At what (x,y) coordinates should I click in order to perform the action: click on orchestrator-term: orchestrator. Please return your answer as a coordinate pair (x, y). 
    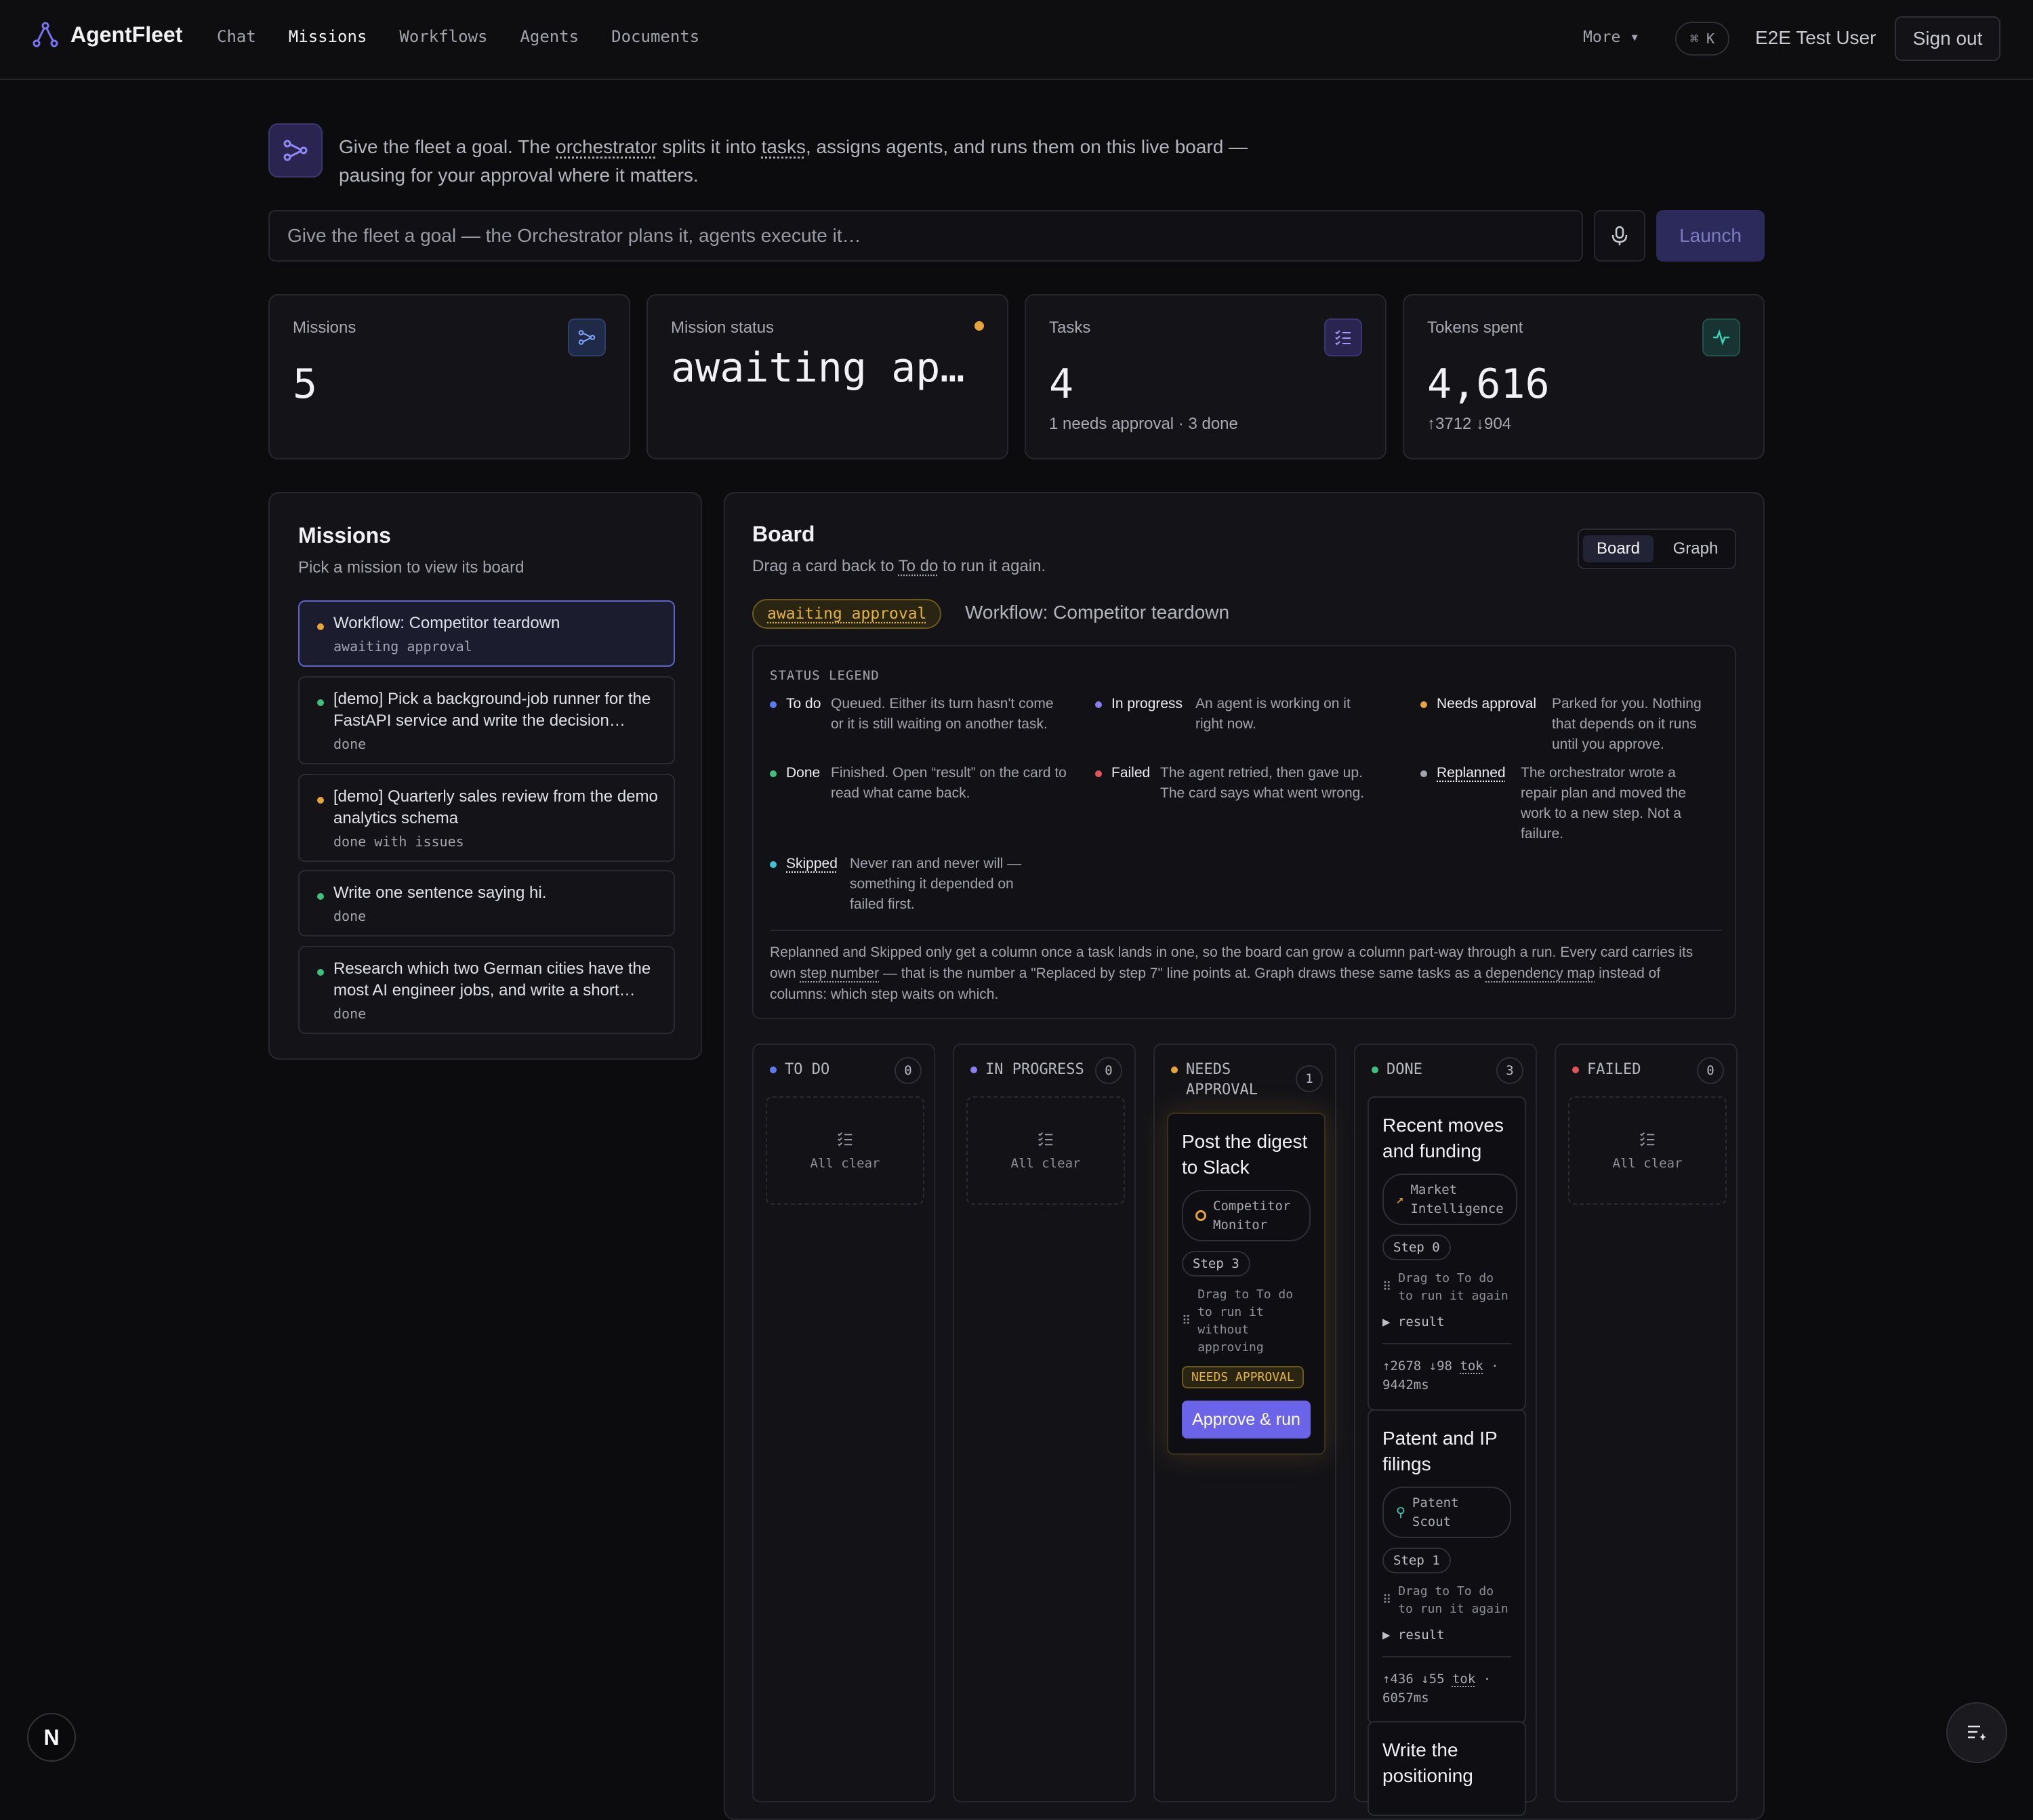
    Looking at the image, I should click on (606, 146).